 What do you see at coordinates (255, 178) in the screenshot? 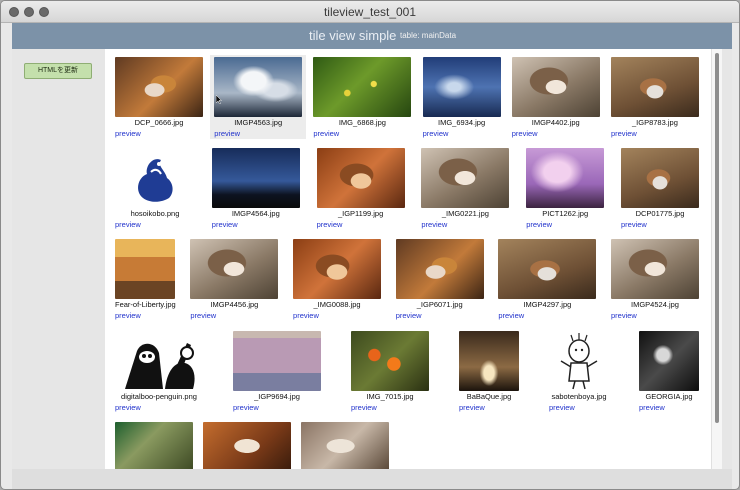
I see `dusk-sky-photo-thumbnail` at bounding box center [255, 178].